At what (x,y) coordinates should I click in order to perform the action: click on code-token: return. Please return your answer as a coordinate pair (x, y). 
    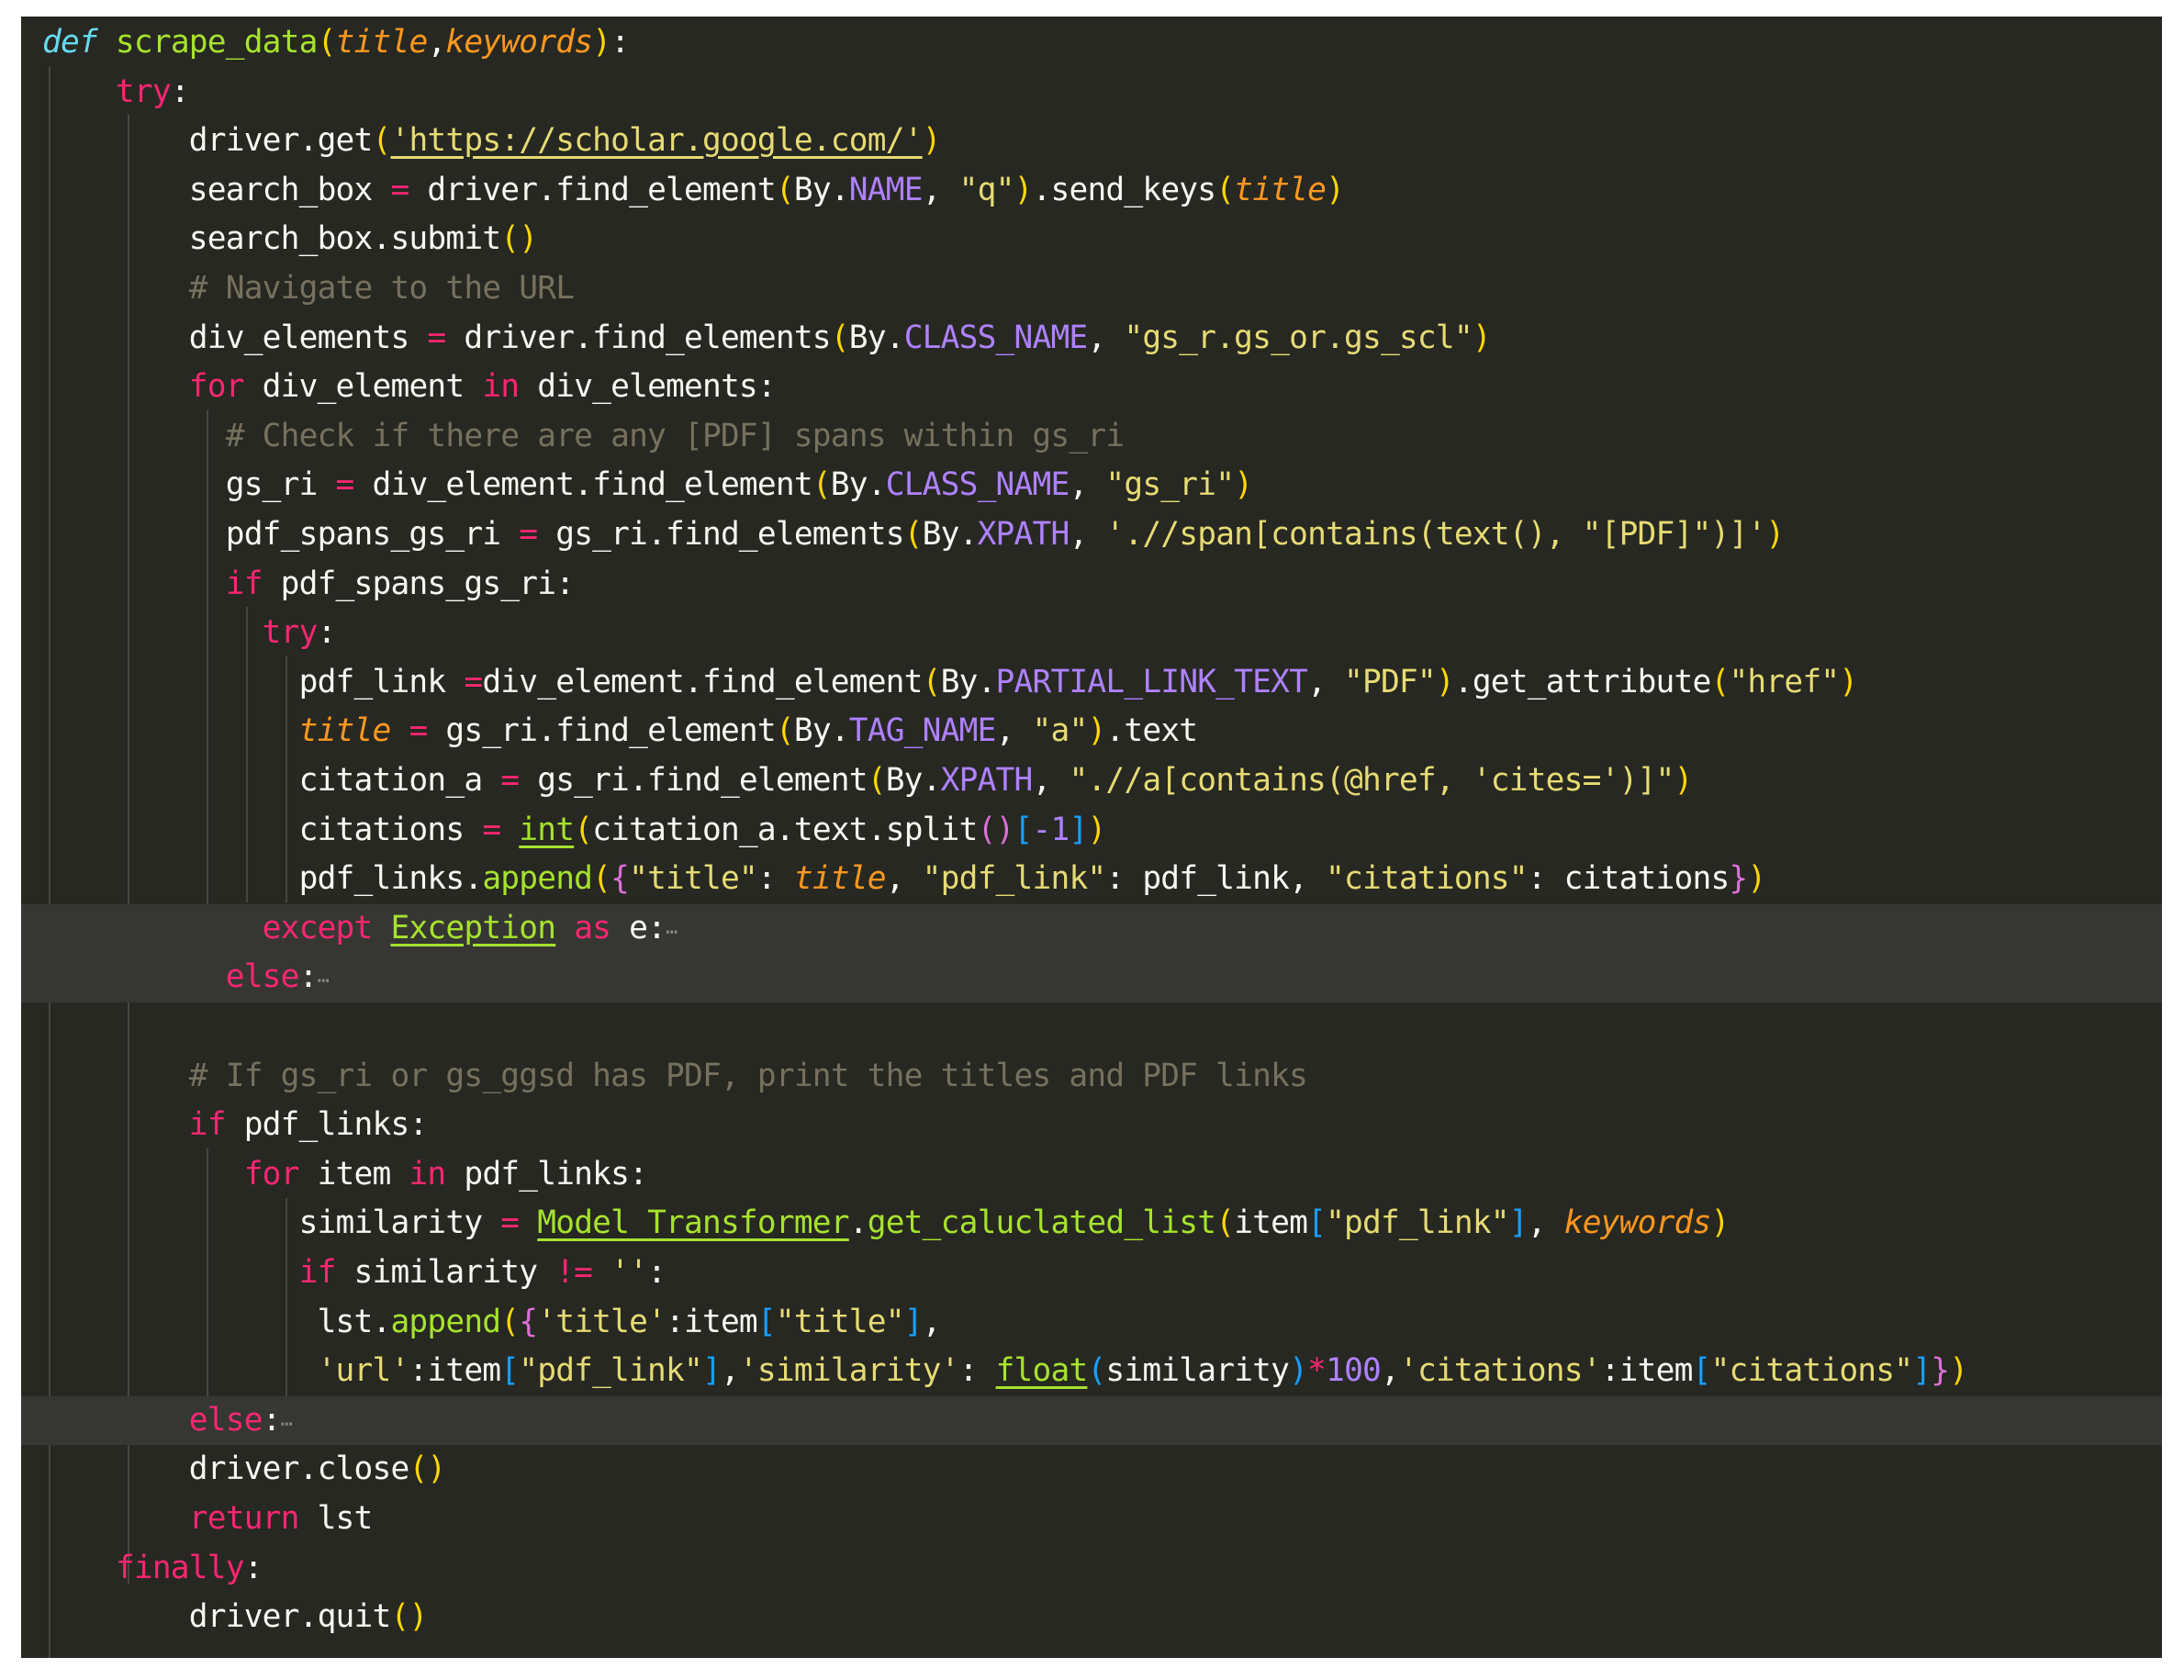
    Looking at the image, I should click on (244, 1518).